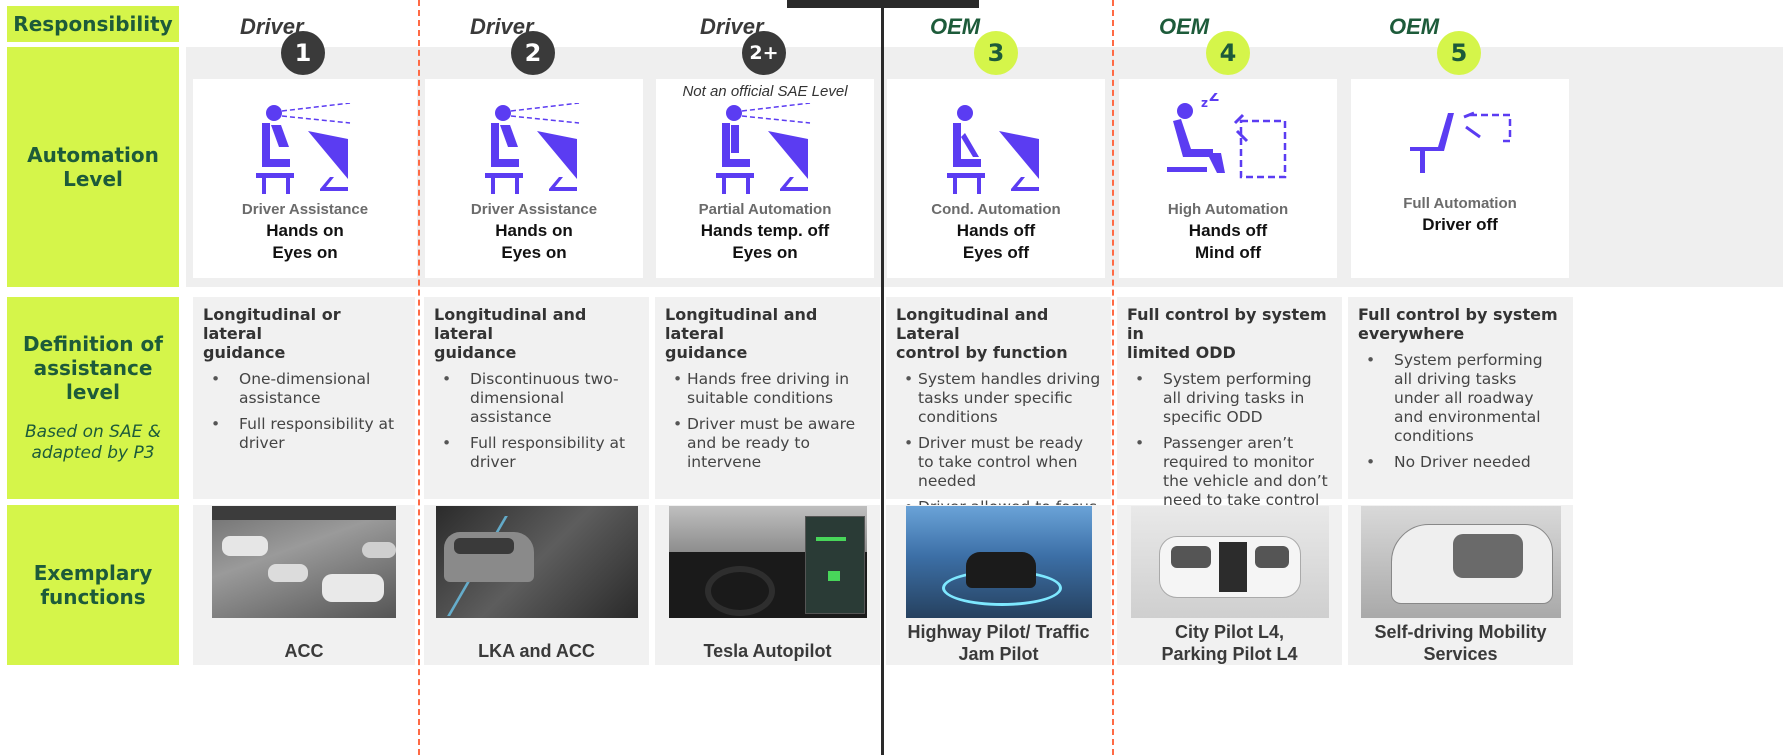 The height and width of the screenshot is (755, 1783). Describe the element at coordinates (534, 230) in the screenshot. I see `level-state-line1: Hands on` at that location.